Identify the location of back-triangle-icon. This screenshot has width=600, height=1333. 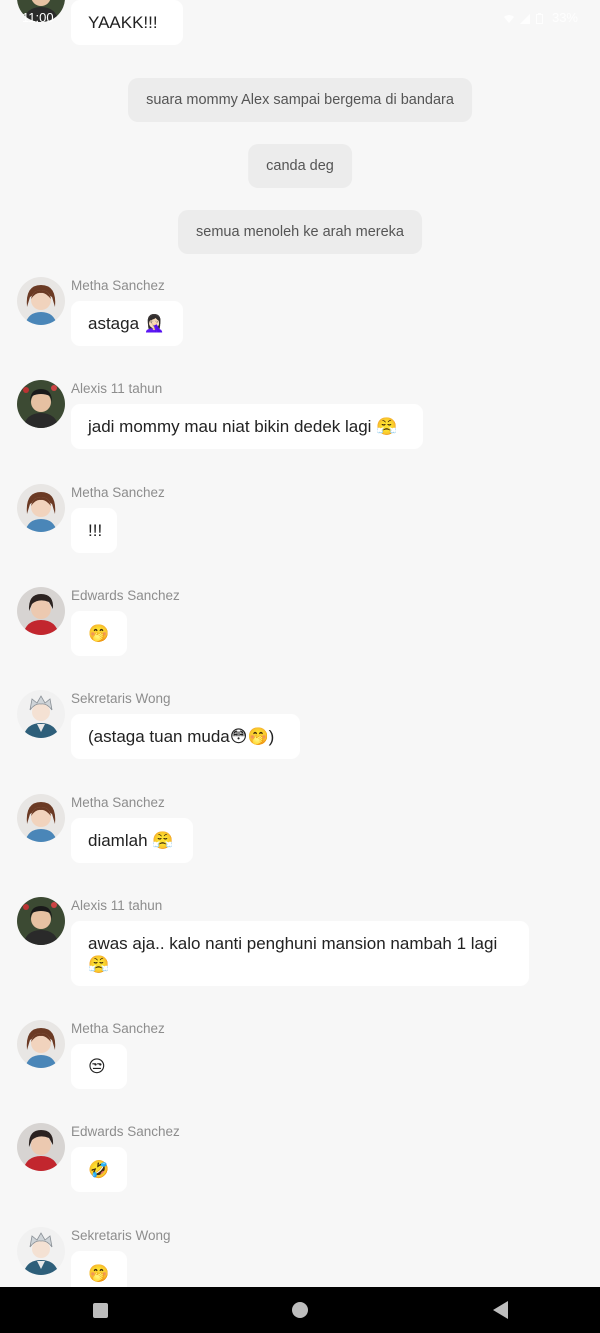
(500, 1310).